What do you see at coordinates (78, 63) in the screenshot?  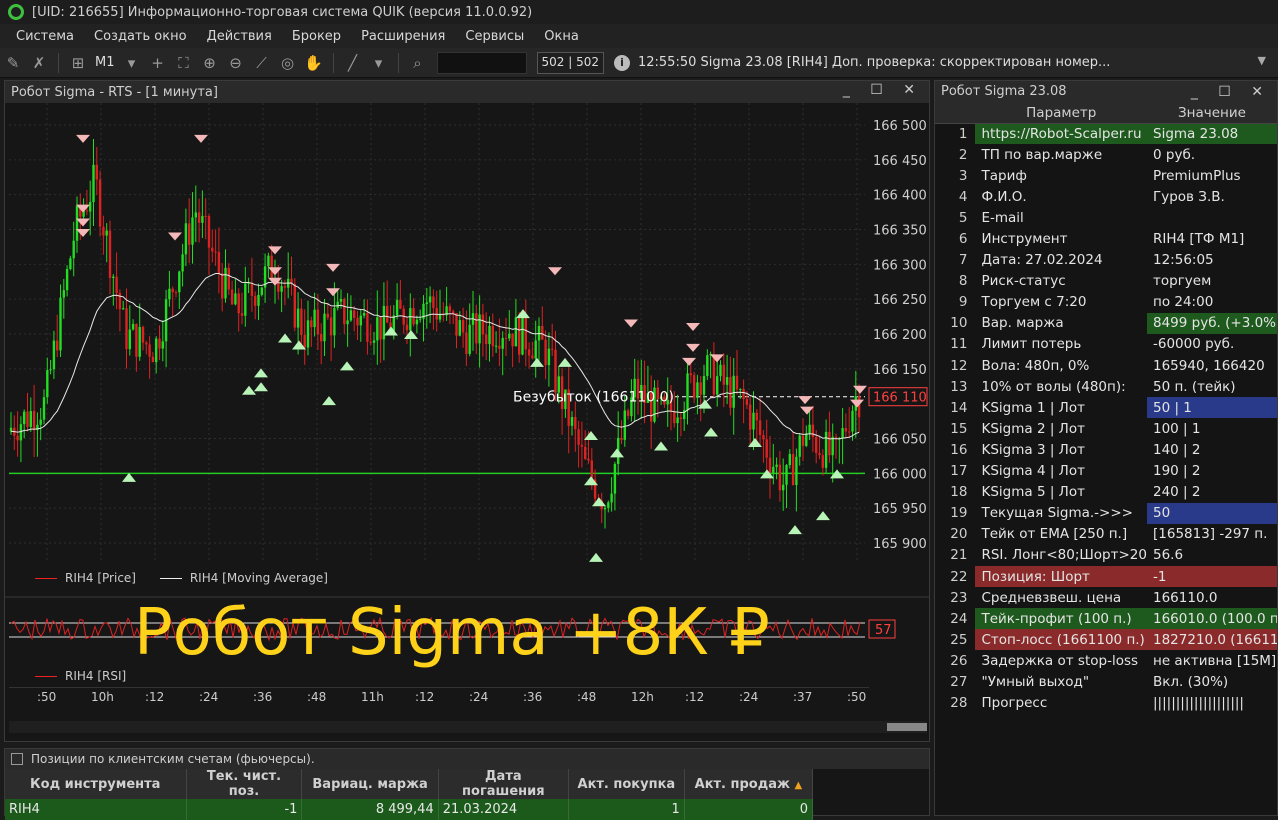 I see `add-indicator-icon: ⊞` at bounding box center [78, 63].